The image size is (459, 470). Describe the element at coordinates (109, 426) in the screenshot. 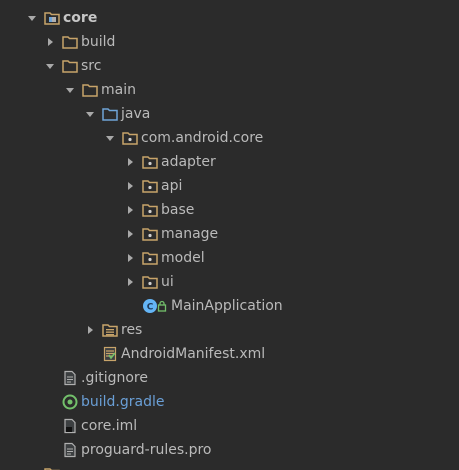

I see `tree-node-label: core.iml` at that location.